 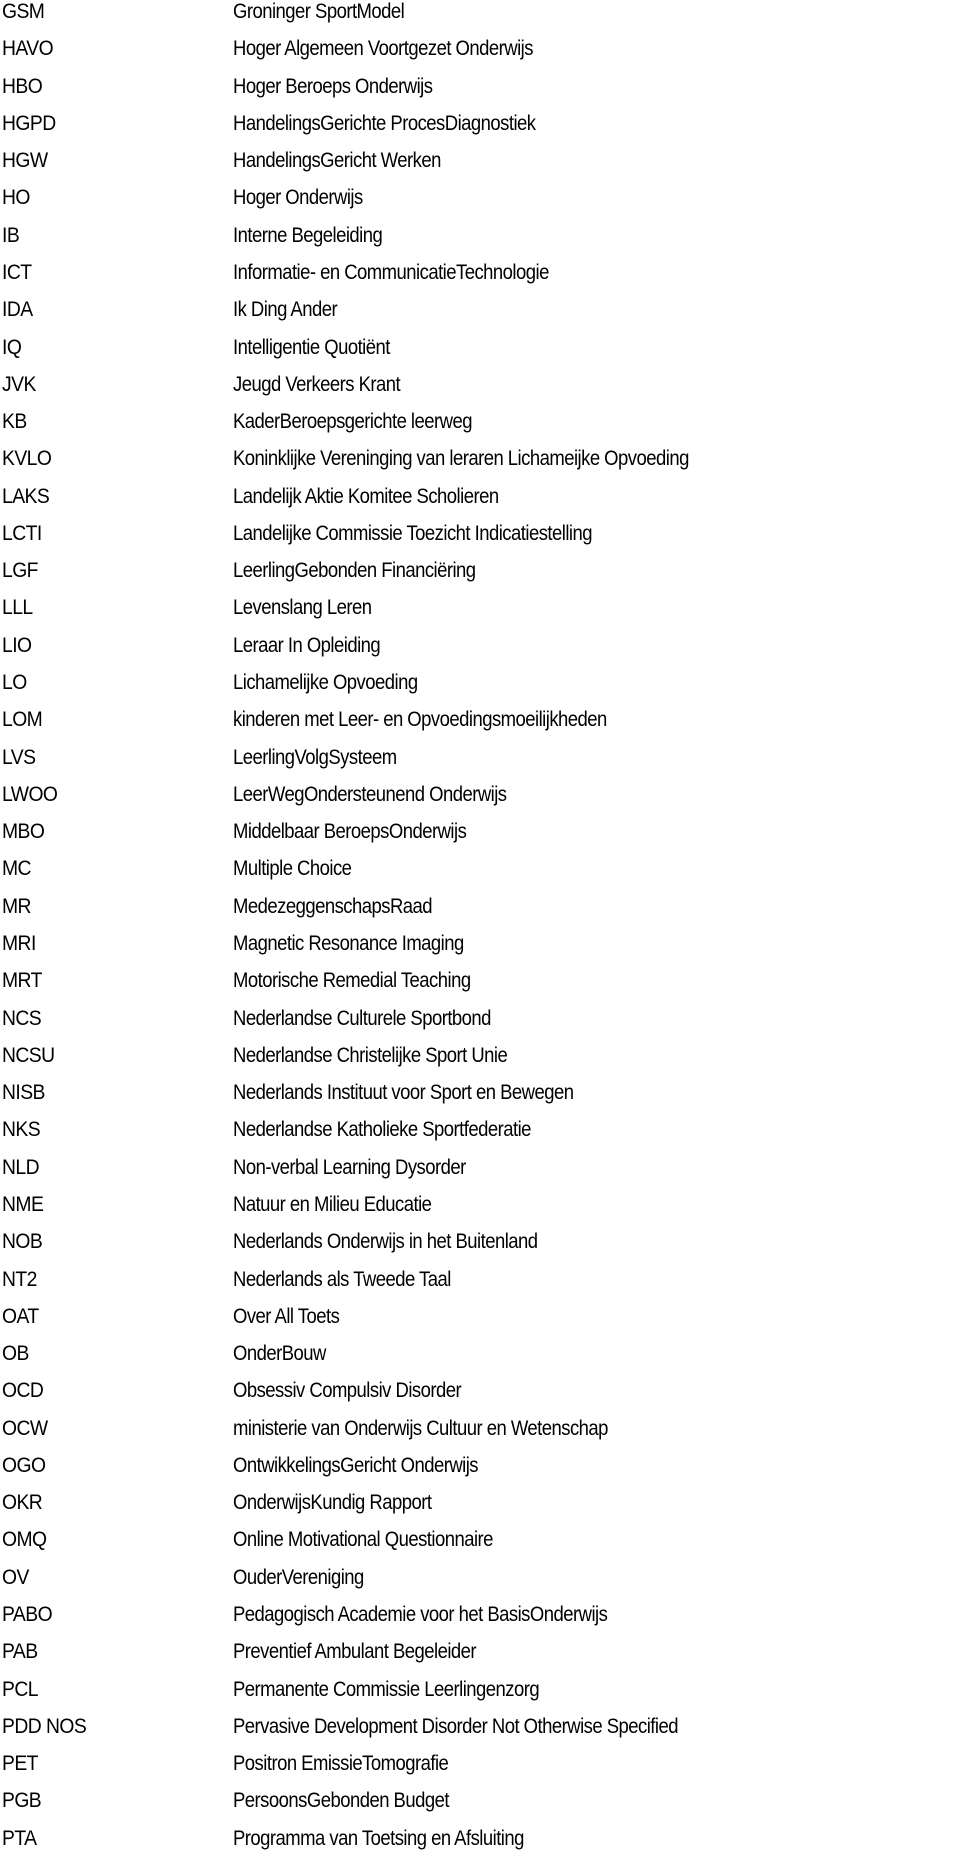 What do you see at coordinates (14, 422) in the screenshot?
I see `abbreviation: KB` at bounding box center [14, 422].